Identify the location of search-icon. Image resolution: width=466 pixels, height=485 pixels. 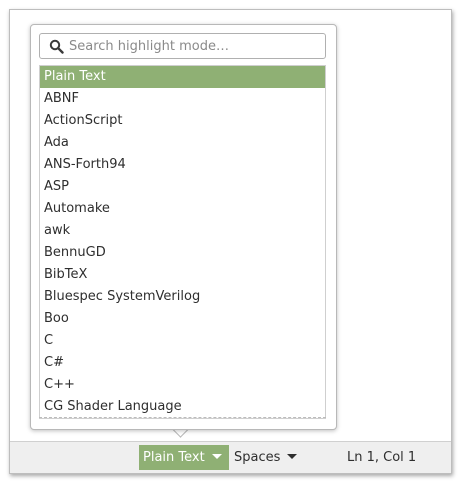
(56, 46).